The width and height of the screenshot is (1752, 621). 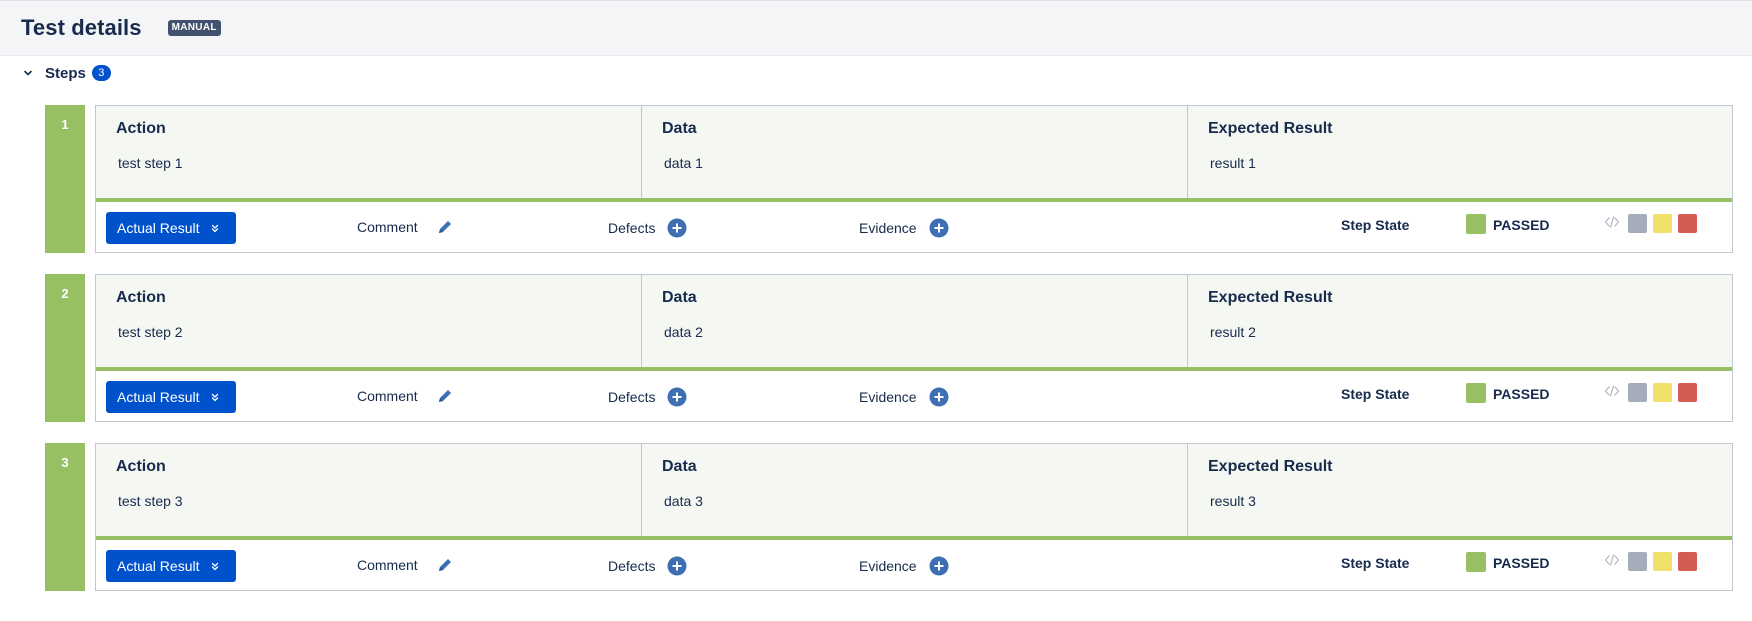 I want to click on steps-section-header: Steps 3, so click(x=876, y=73).